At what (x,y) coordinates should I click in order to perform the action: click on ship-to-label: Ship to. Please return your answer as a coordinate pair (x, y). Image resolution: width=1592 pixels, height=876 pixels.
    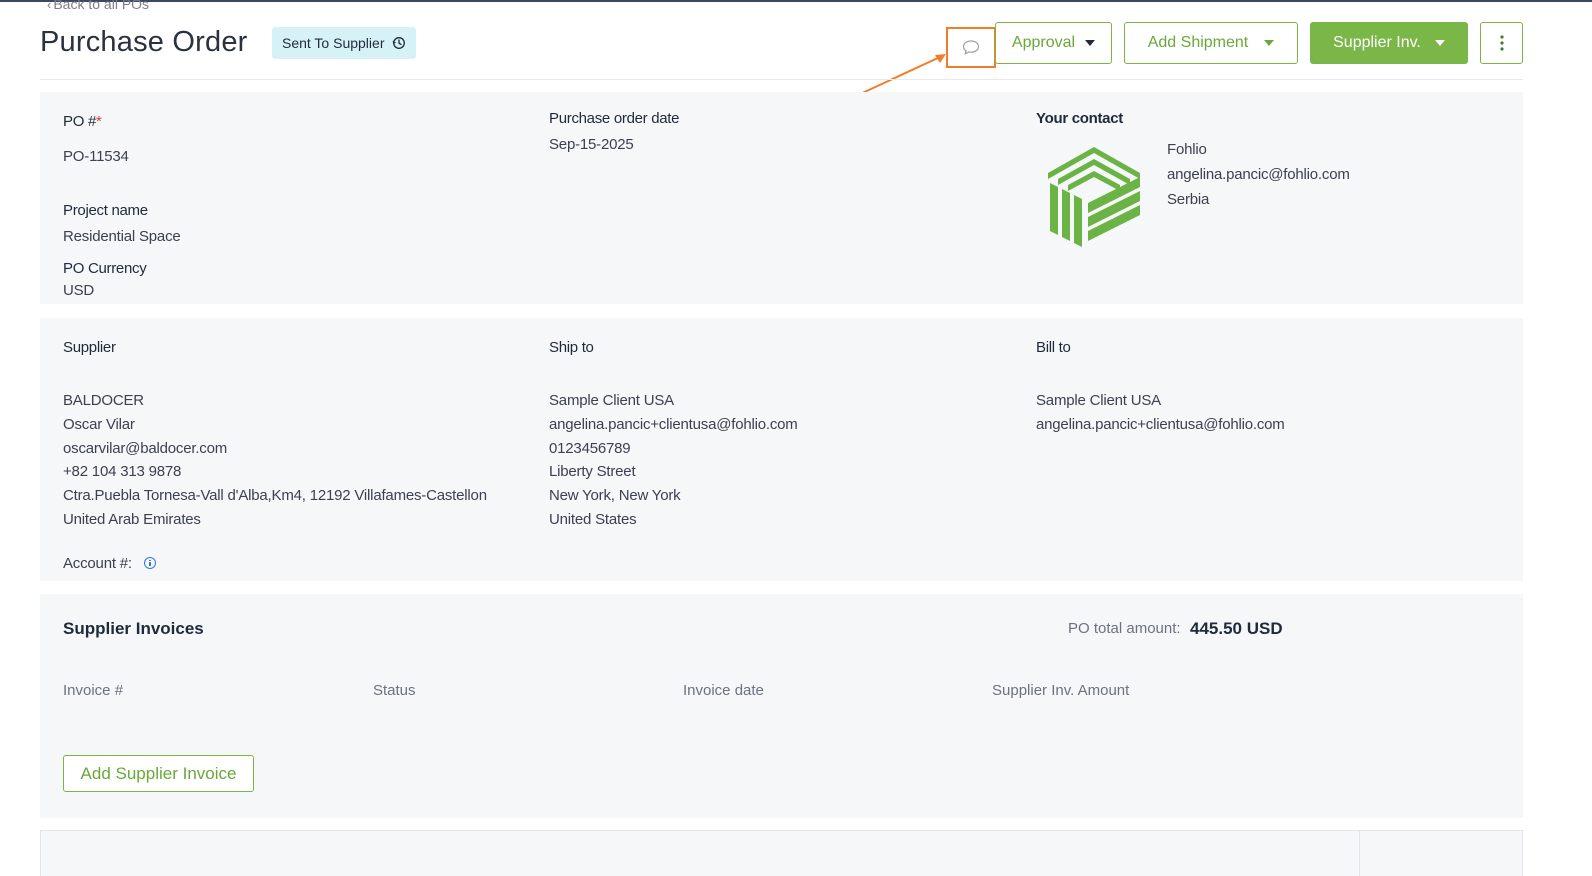
    Looking at the image, I should click on (571, 347).